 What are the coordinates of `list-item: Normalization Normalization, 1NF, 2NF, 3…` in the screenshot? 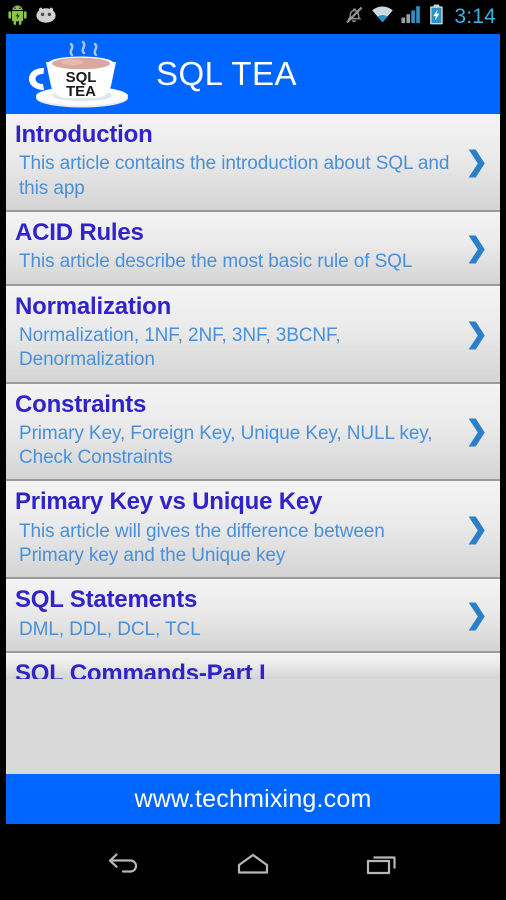 It's located at (253, 334).